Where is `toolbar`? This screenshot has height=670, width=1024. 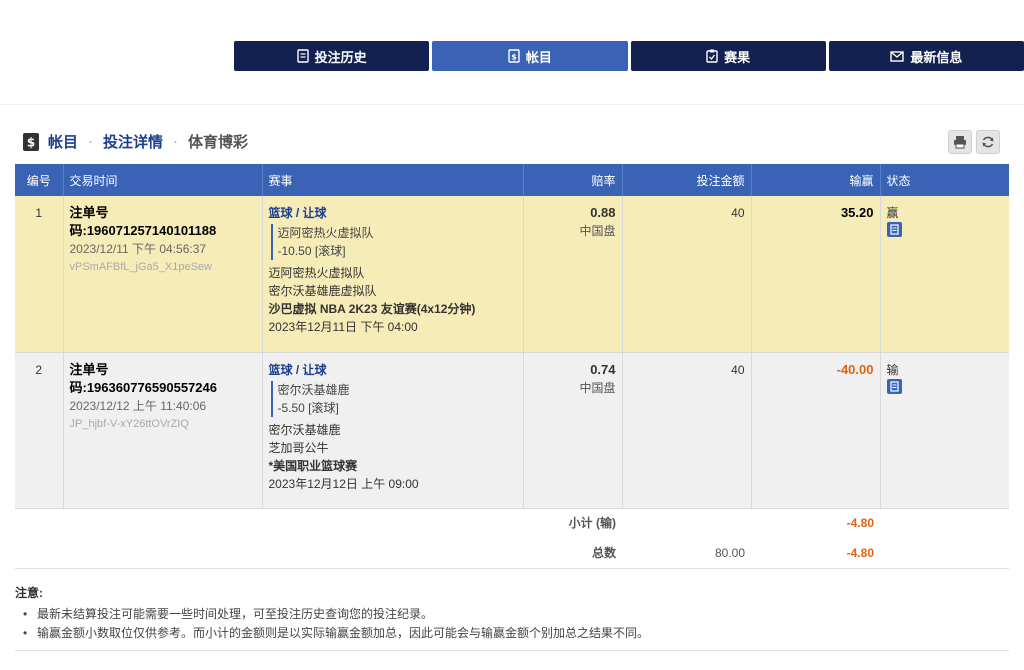 toolbar is located at coordinates (974, 142).